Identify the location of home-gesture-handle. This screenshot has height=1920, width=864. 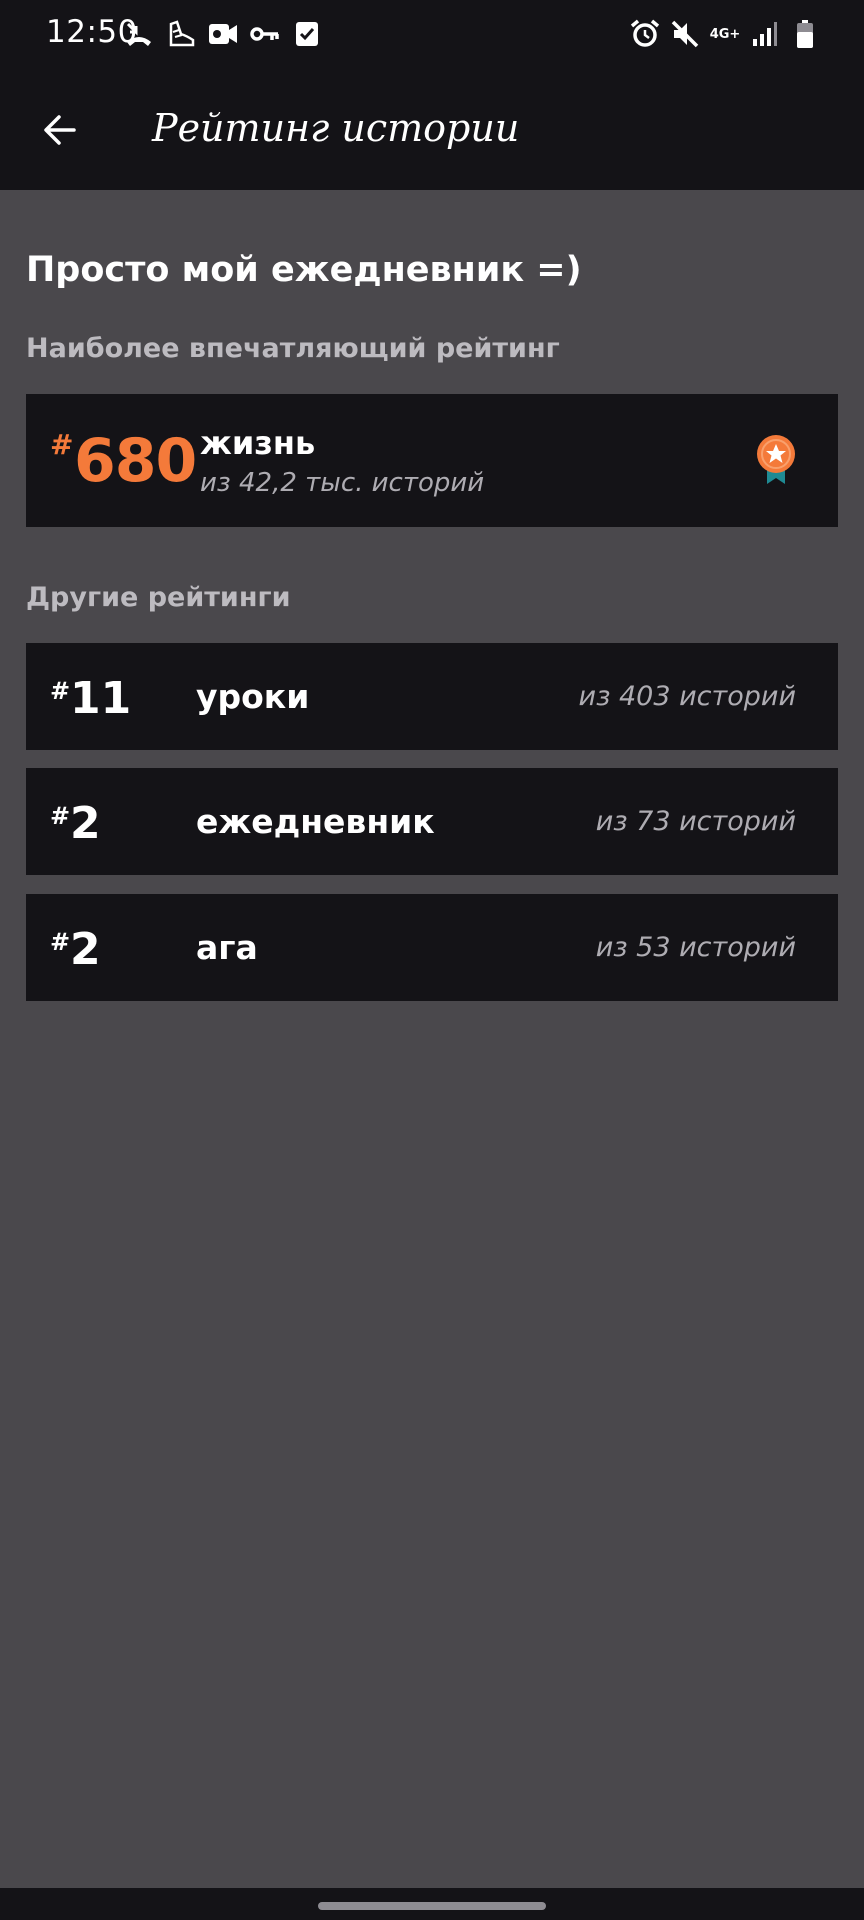
(432, 1906).